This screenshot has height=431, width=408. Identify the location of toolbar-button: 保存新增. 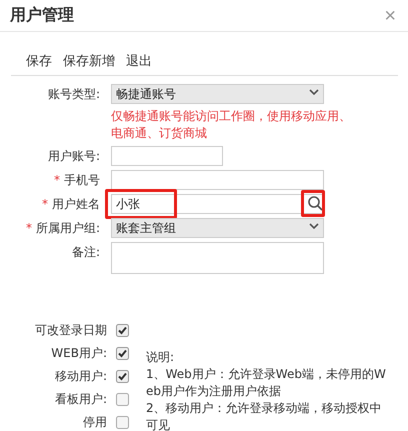
(89, 61).